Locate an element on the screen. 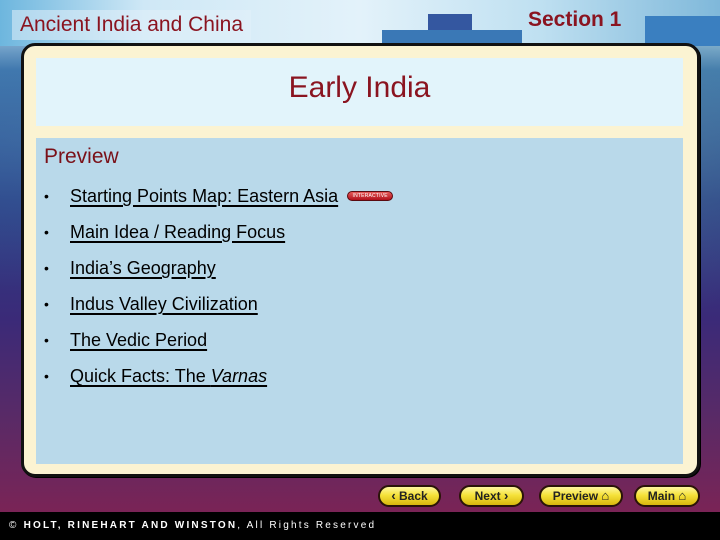 The height and width of the screenshot is (540, 720). interactive-badge: INTERACTIVE is located at coordinates (370, 195).